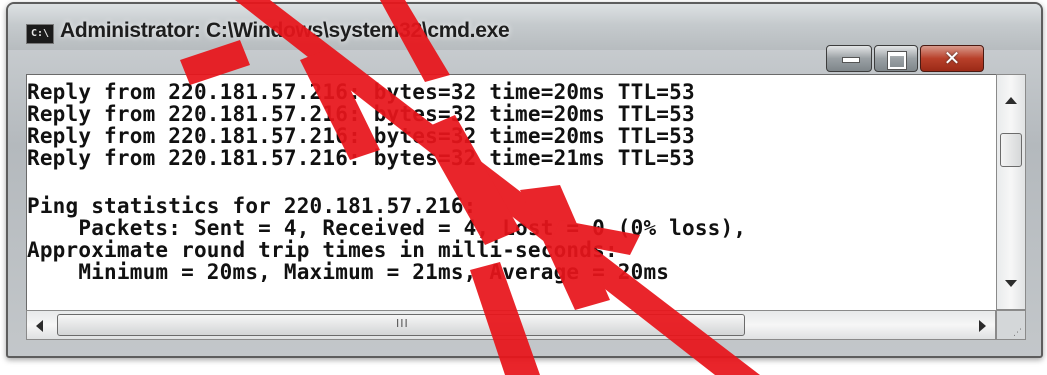 The height and width of the screenshot is (375, 1047). I want to click on thumb-grip-icon: III, so click(402, 323).